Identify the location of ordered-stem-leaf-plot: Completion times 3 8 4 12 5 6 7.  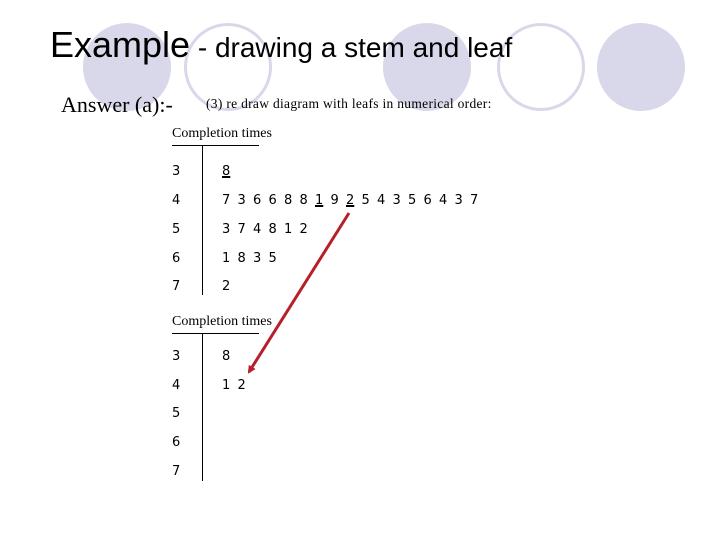
(232, 399).